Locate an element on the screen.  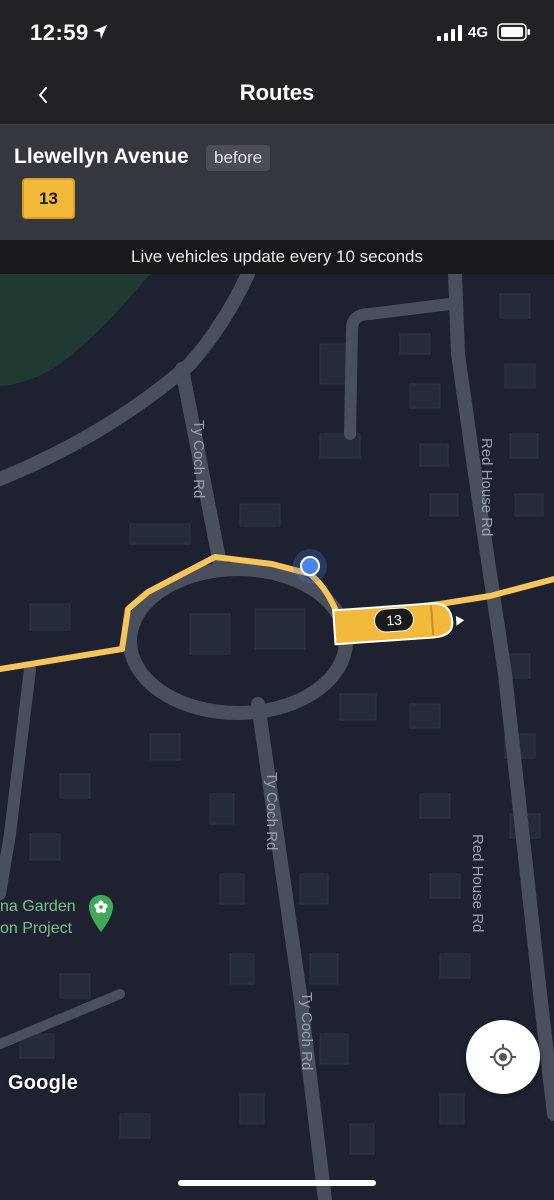
poi-label-line: na Garden is located at coordinates (38, 906).